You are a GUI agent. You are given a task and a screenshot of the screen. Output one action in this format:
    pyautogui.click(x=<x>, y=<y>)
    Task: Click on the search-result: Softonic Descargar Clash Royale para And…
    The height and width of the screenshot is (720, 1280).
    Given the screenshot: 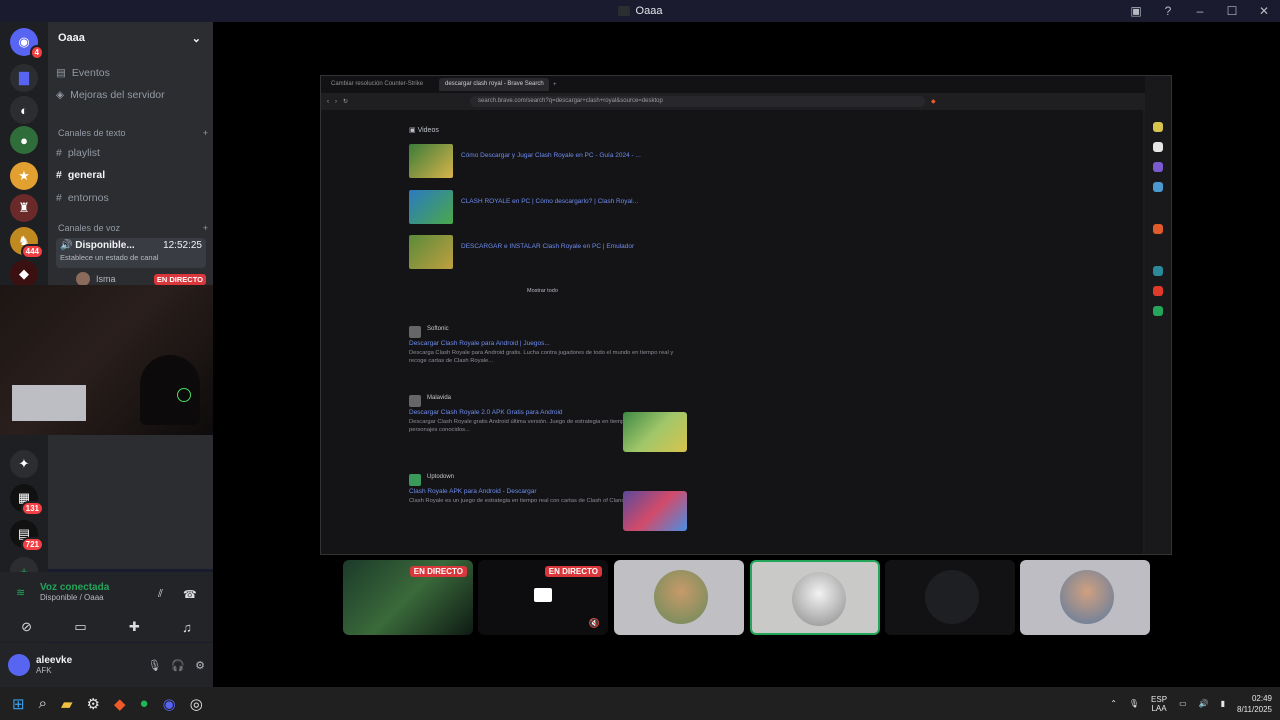 What is the action you would take?
    pyautogui.click(x=559, y=345)
    